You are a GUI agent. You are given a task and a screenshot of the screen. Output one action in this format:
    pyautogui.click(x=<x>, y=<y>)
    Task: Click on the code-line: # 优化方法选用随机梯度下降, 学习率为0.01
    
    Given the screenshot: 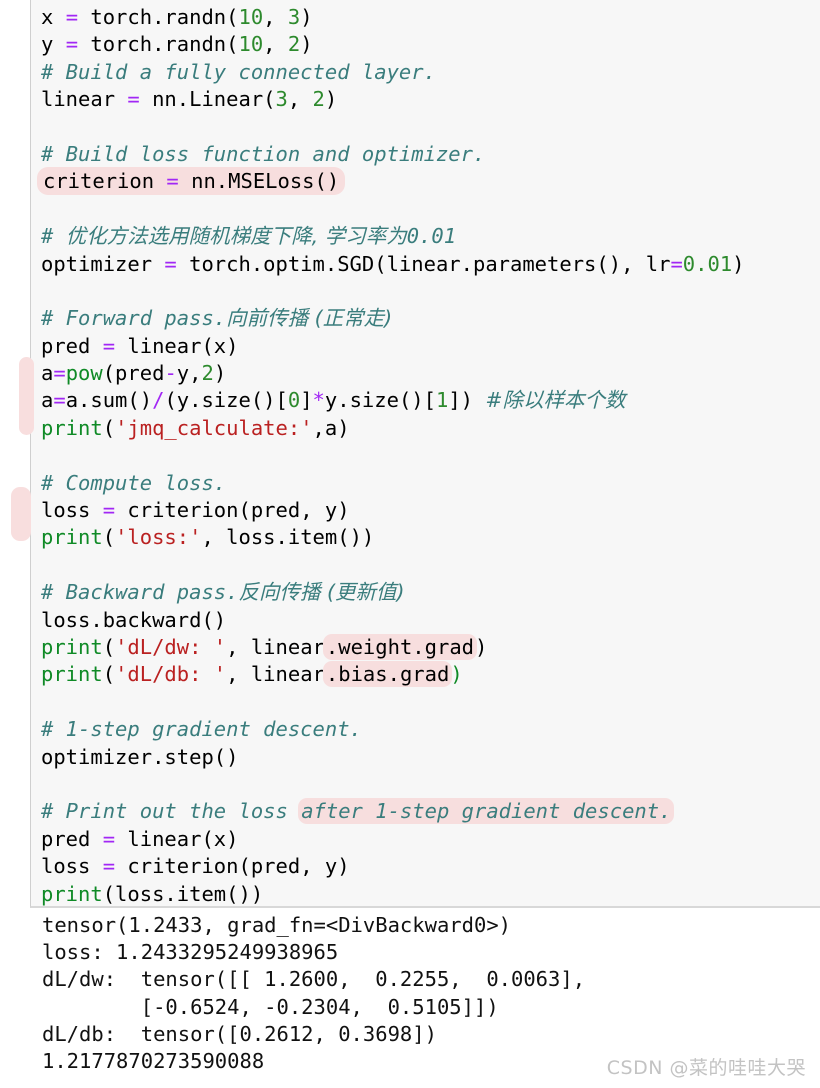 What is the action you would take?
    pyautogui.click(x=430, y=236)
    